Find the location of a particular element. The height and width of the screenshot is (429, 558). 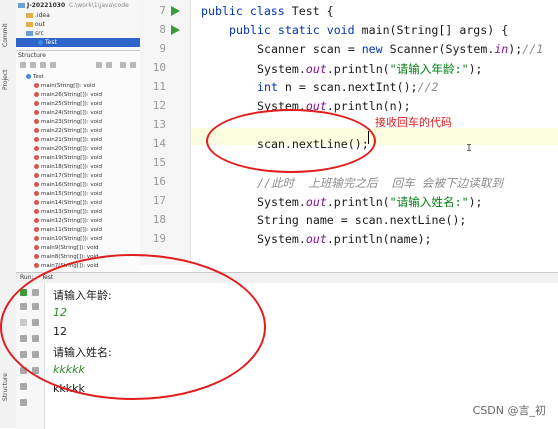

tree-item-out: out is located at coordinates (35, 24).